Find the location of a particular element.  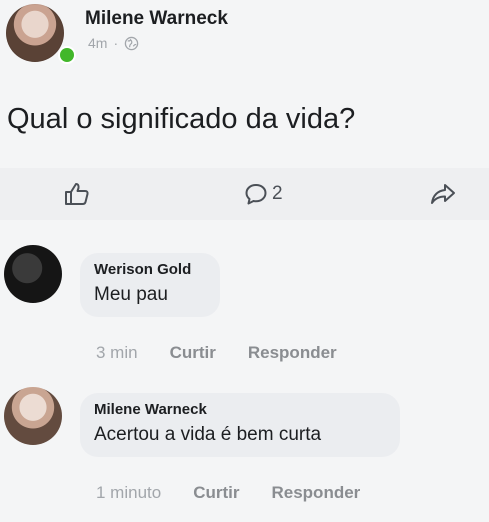

comment-bubble: Werison Gold Meu pau is located at coordinates (150, 285).